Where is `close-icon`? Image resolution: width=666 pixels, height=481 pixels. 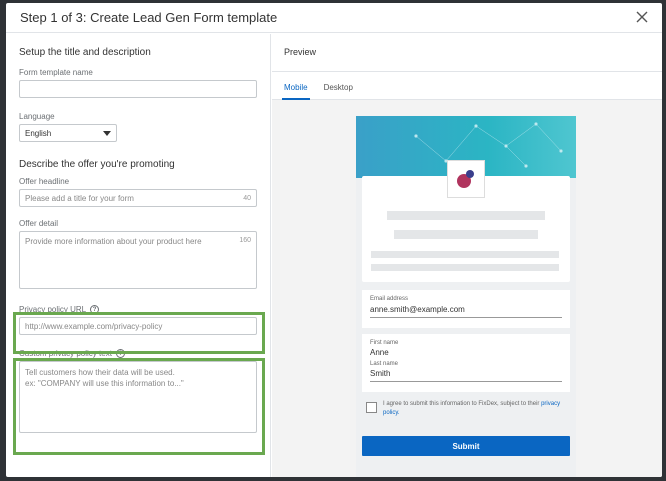
close-icon is located at coordinates (642, 17).